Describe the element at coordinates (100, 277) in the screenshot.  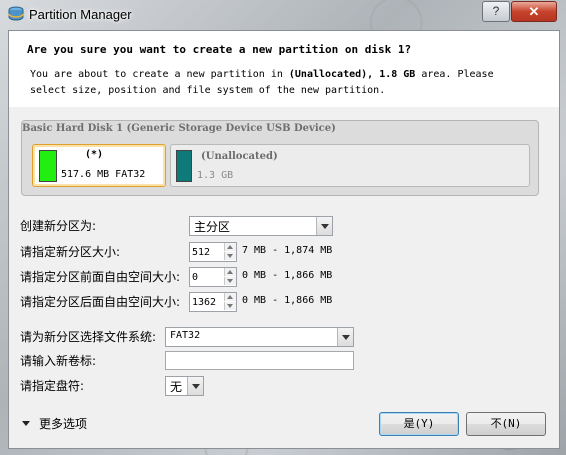
I see `free-before-label: 请指定分区前面自由空间大小:` at that location.